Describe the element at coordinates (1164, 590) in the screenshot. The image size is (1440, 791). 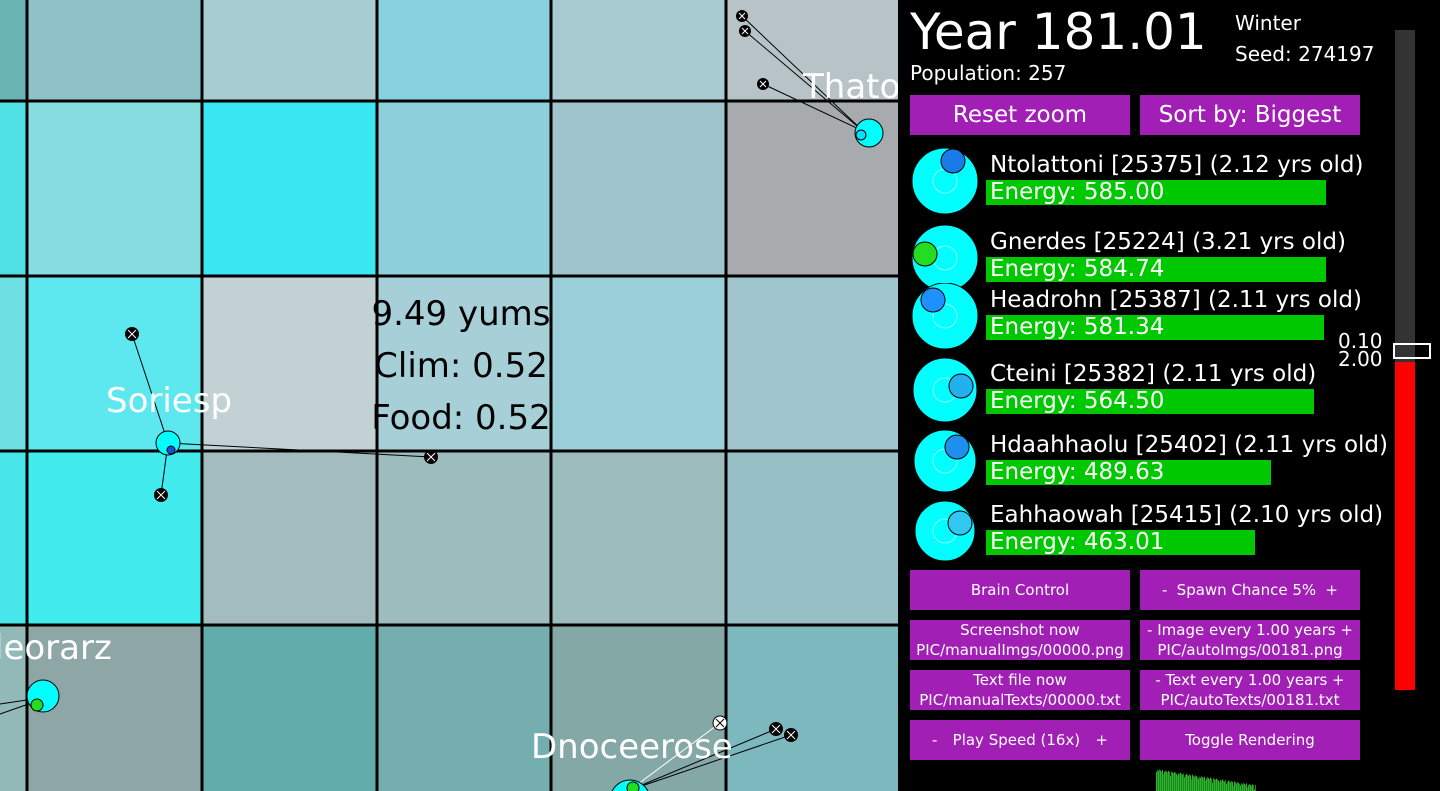
I see `spawn-decrease-button: -` at that location.